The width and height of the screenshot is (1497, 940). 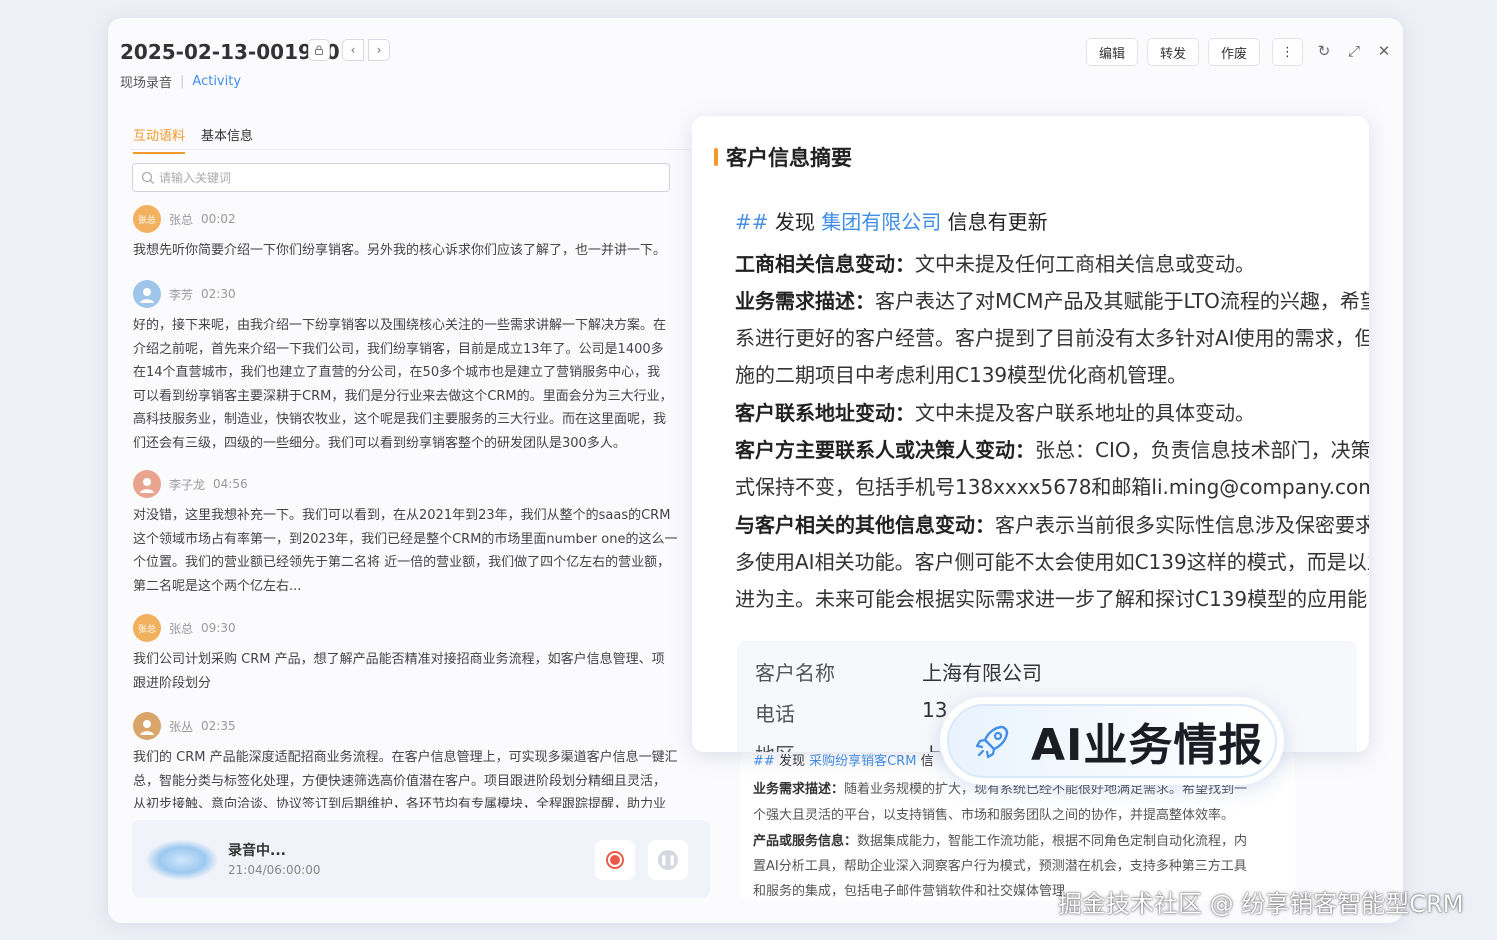 I want to click on secondary-found-line: ## 发现 采购纷享销客CRM 信, so click(x=843, y=759).